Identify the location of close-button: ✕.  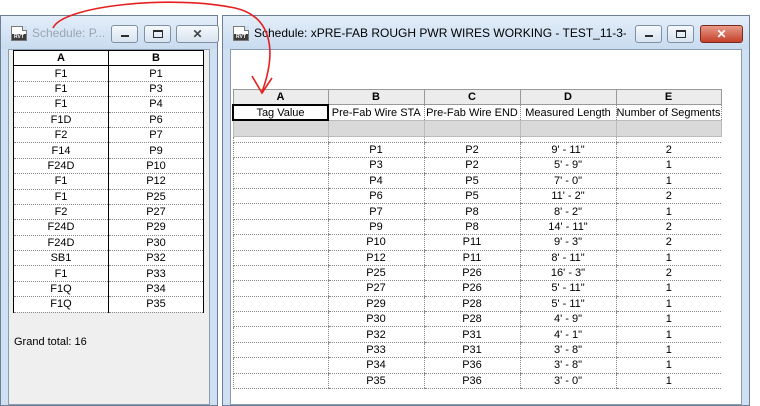
(721, 34).